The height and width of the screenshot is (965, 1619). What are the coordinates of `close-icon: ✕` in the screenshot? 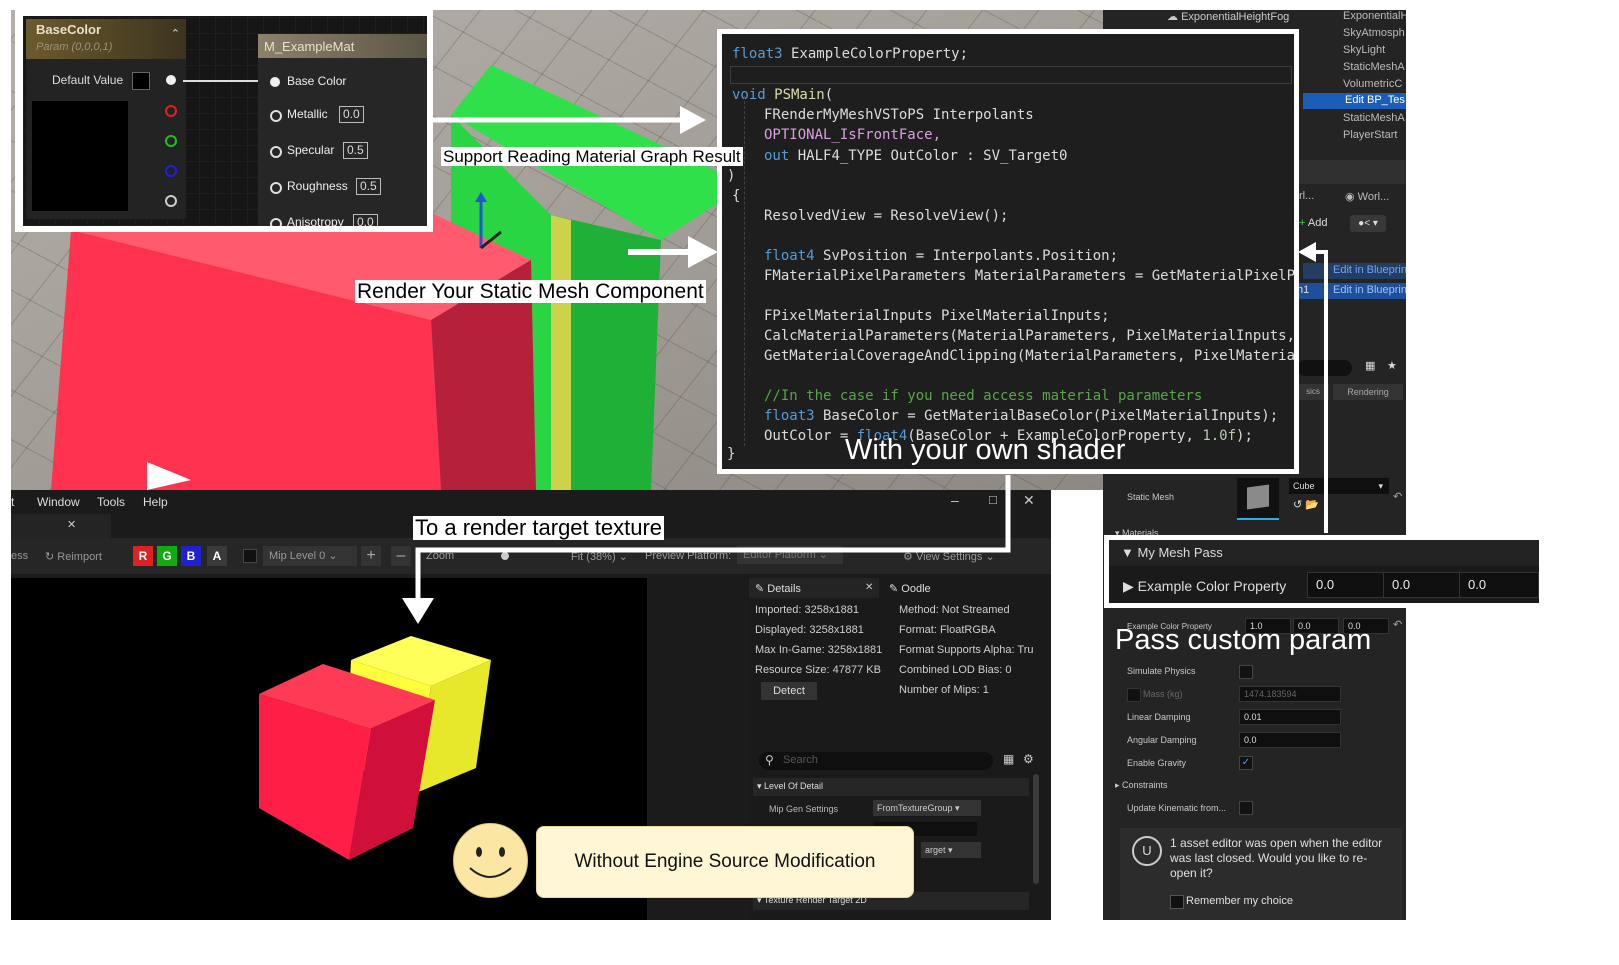 It's located at (1029, 500).